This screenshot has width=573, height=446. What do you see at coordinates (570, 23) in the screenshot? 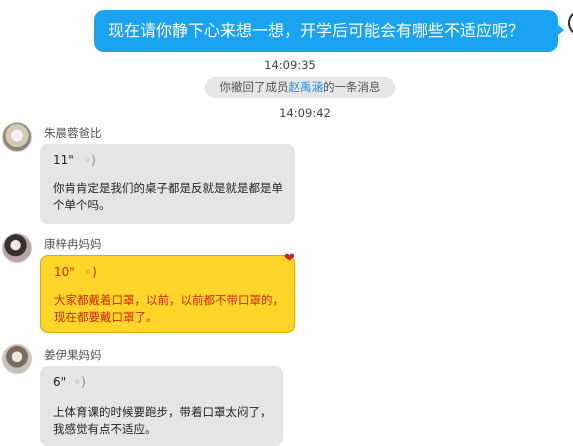
I see `self-avatar` at bounding box center [570, 23].